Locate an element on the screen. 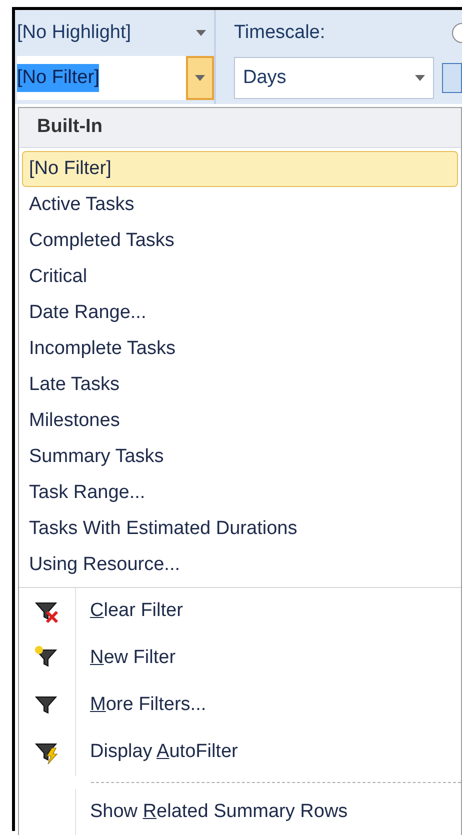 This screenshot has width=462, height=835. timescale-label: Timescale: is located at coordinates (280, 32).